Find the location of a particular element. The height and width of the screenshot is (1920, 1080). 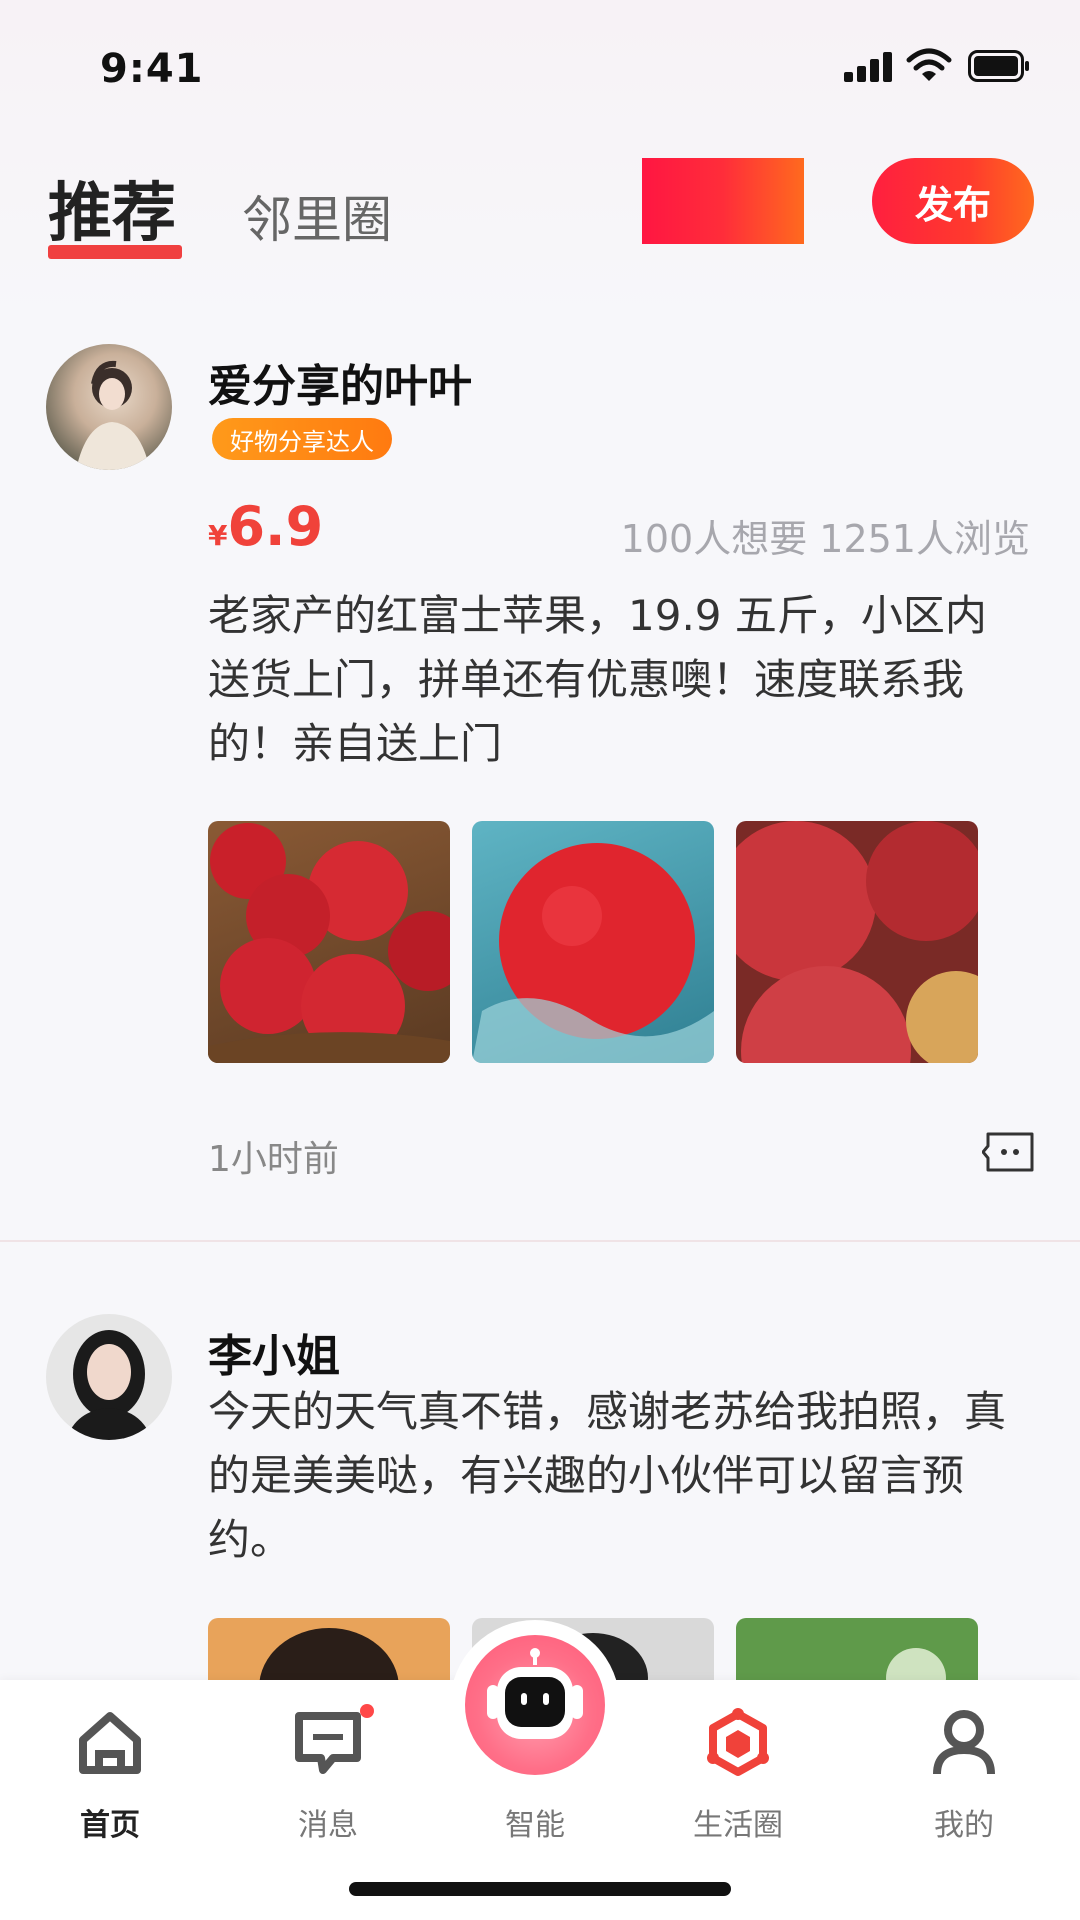

post-stats: 100人想要 1251人浏览 is located at coordinates (825, 539).